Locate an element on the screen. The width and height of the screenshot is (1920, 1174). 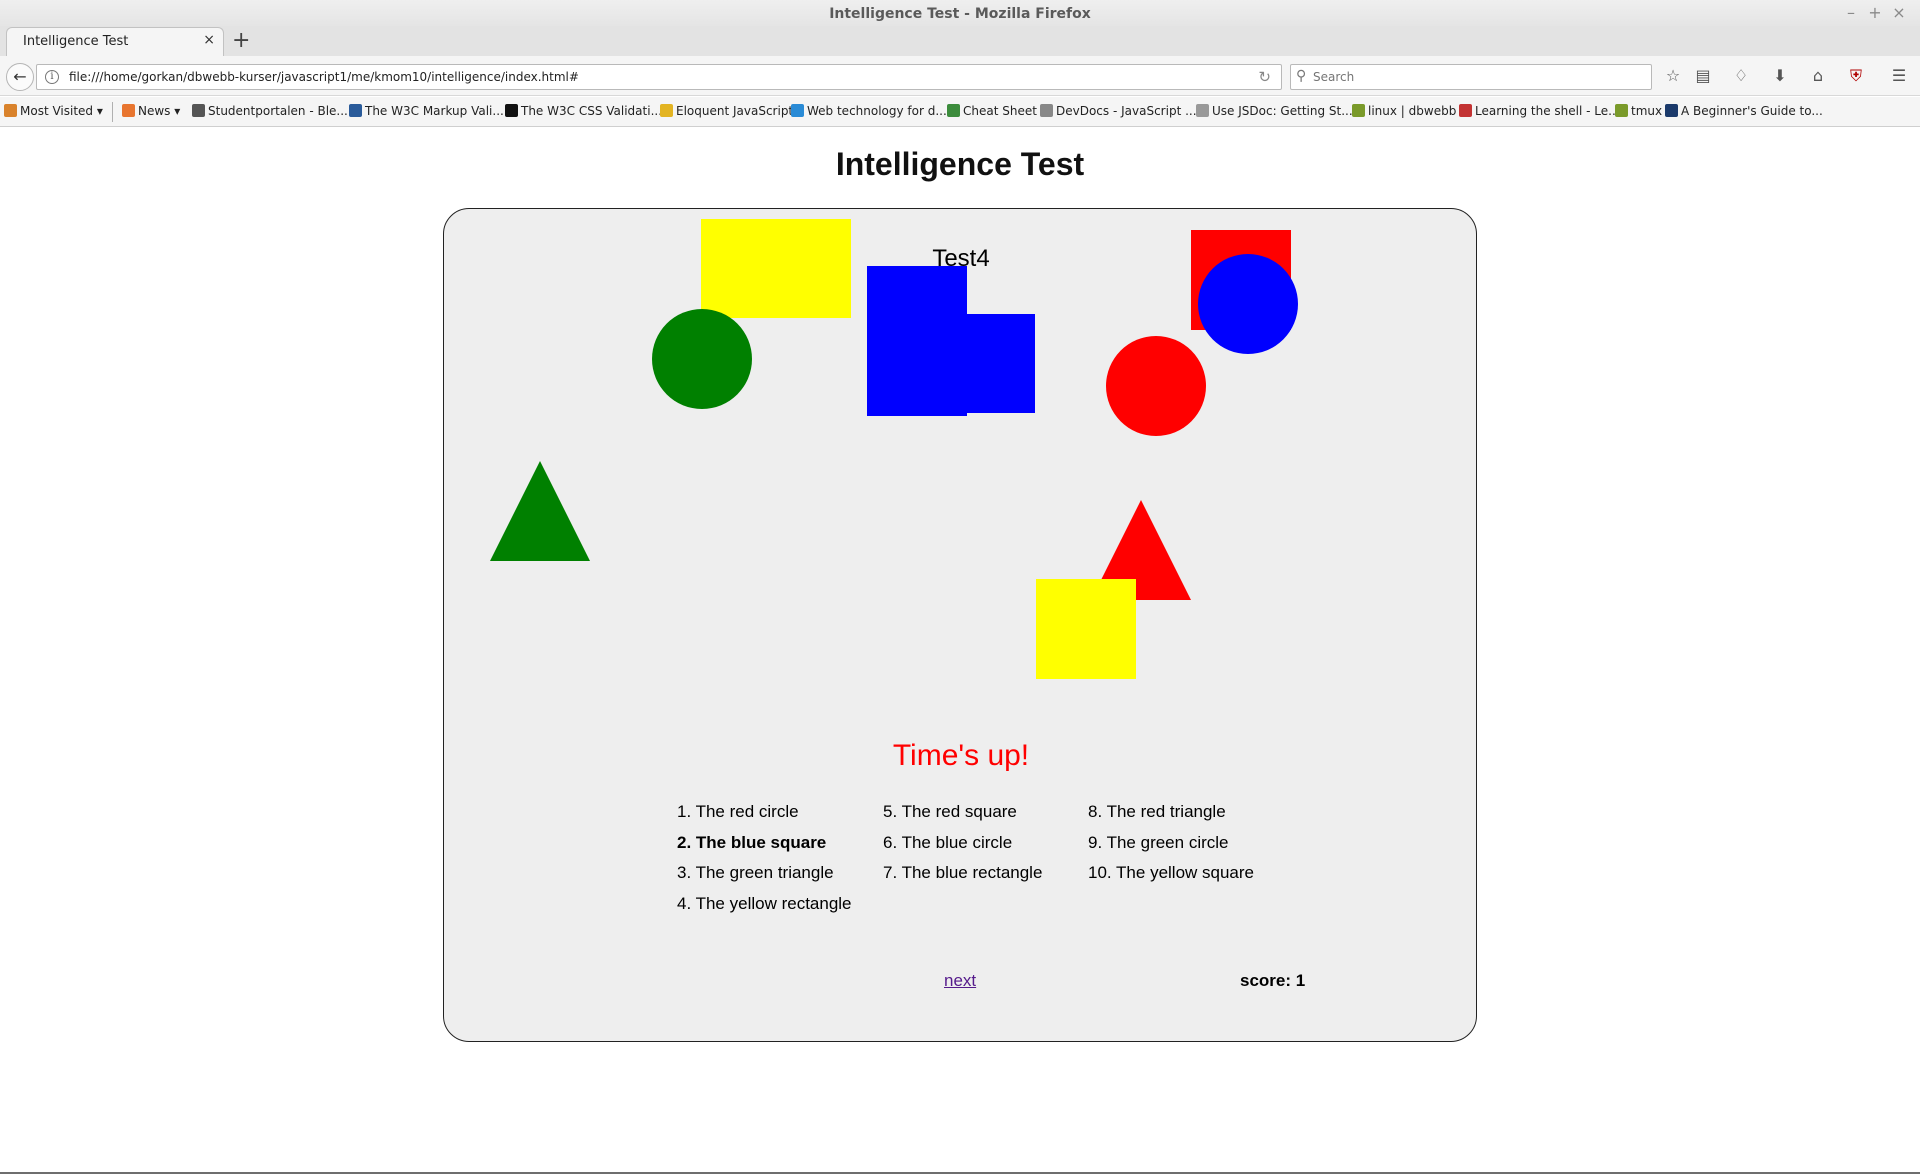
rss-icon is located at coordinates (128, 110).